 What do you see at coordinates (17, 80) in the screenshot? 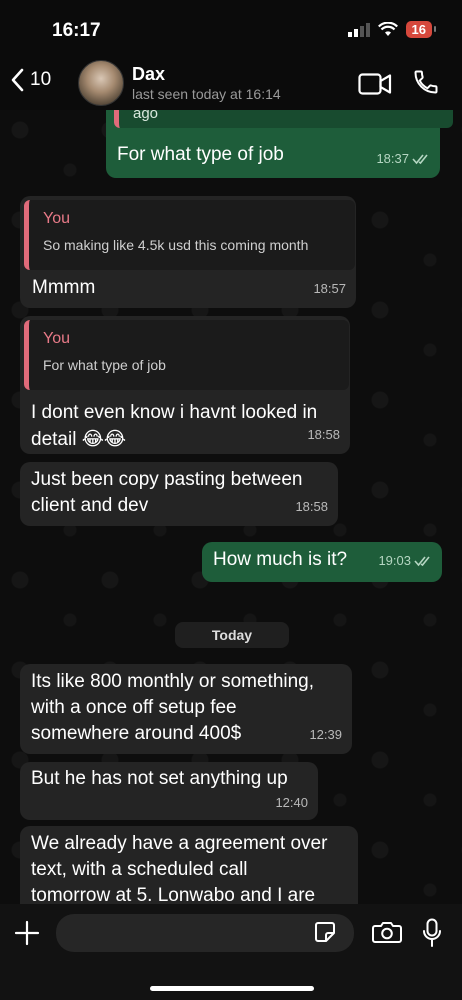
I see `chevron-left-icon` at bounding box center [17, 80].